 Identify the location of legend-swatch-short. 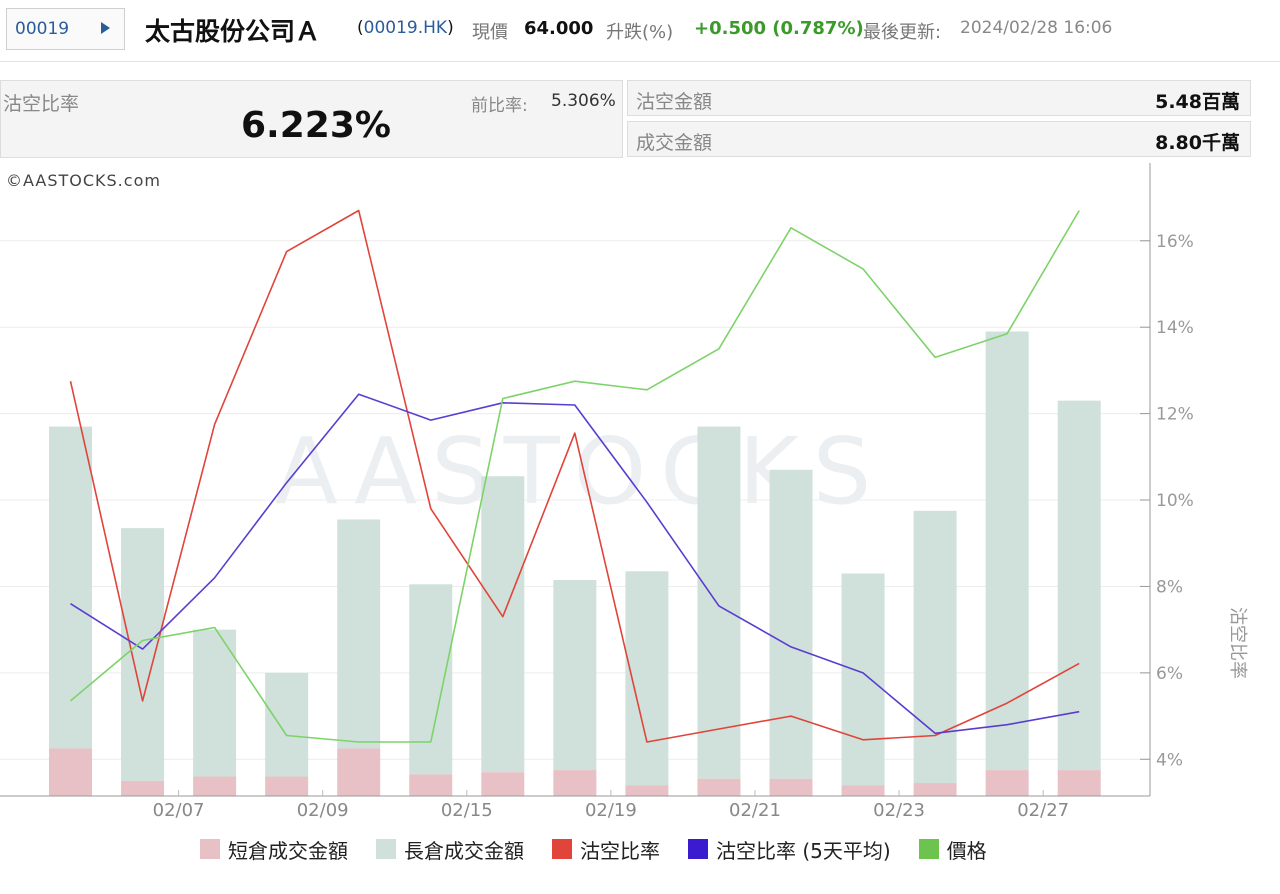
(210, 849).